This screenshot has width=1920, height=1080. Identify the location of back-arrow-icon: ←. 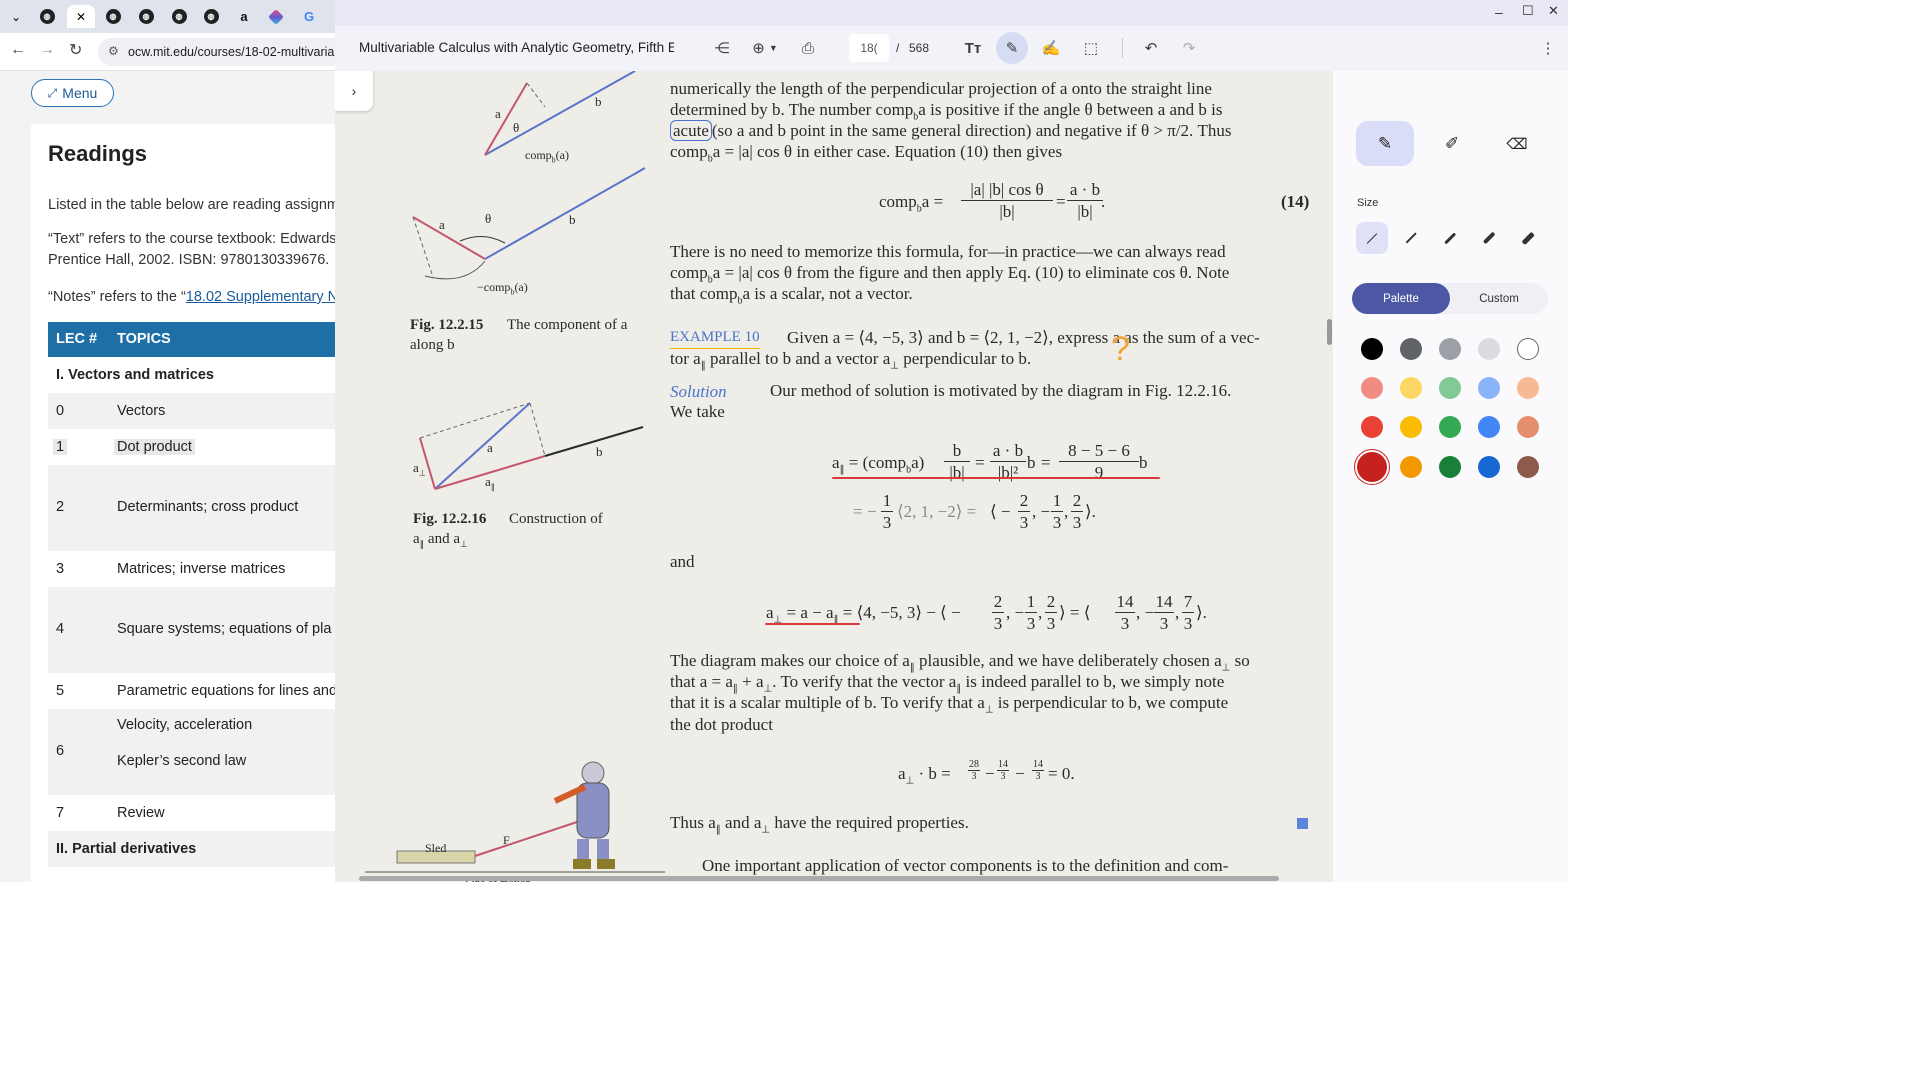
(18, 50).